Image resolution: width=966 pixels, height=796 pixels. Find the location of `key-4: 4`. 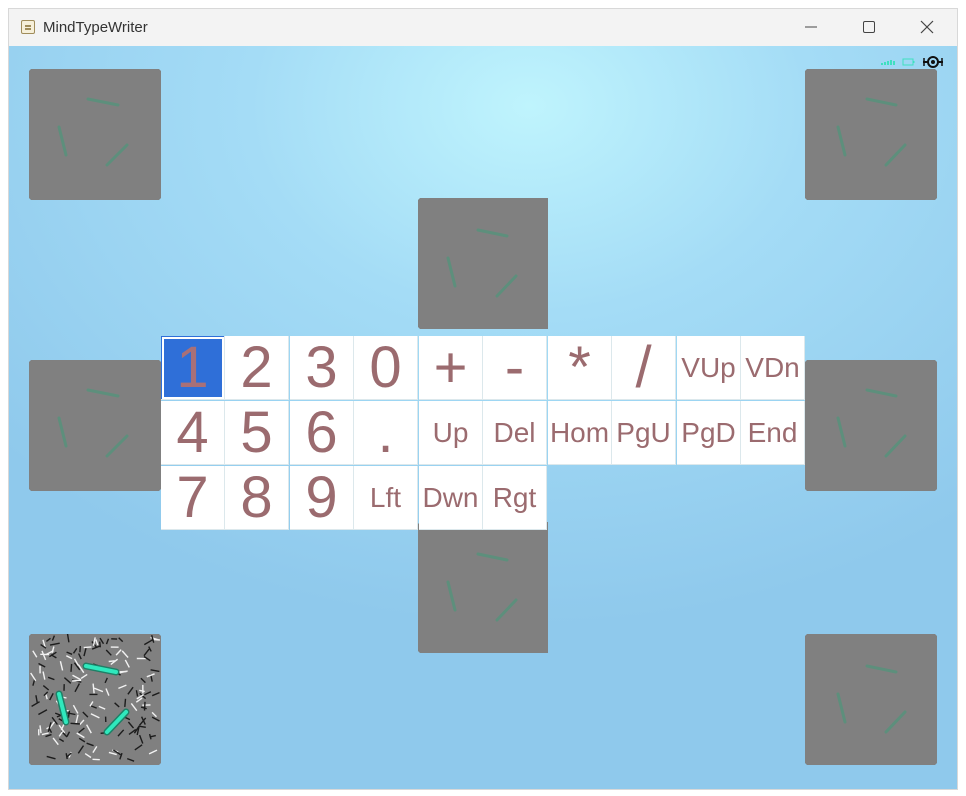

key-4: 4 is located at coordinates (193, 432).